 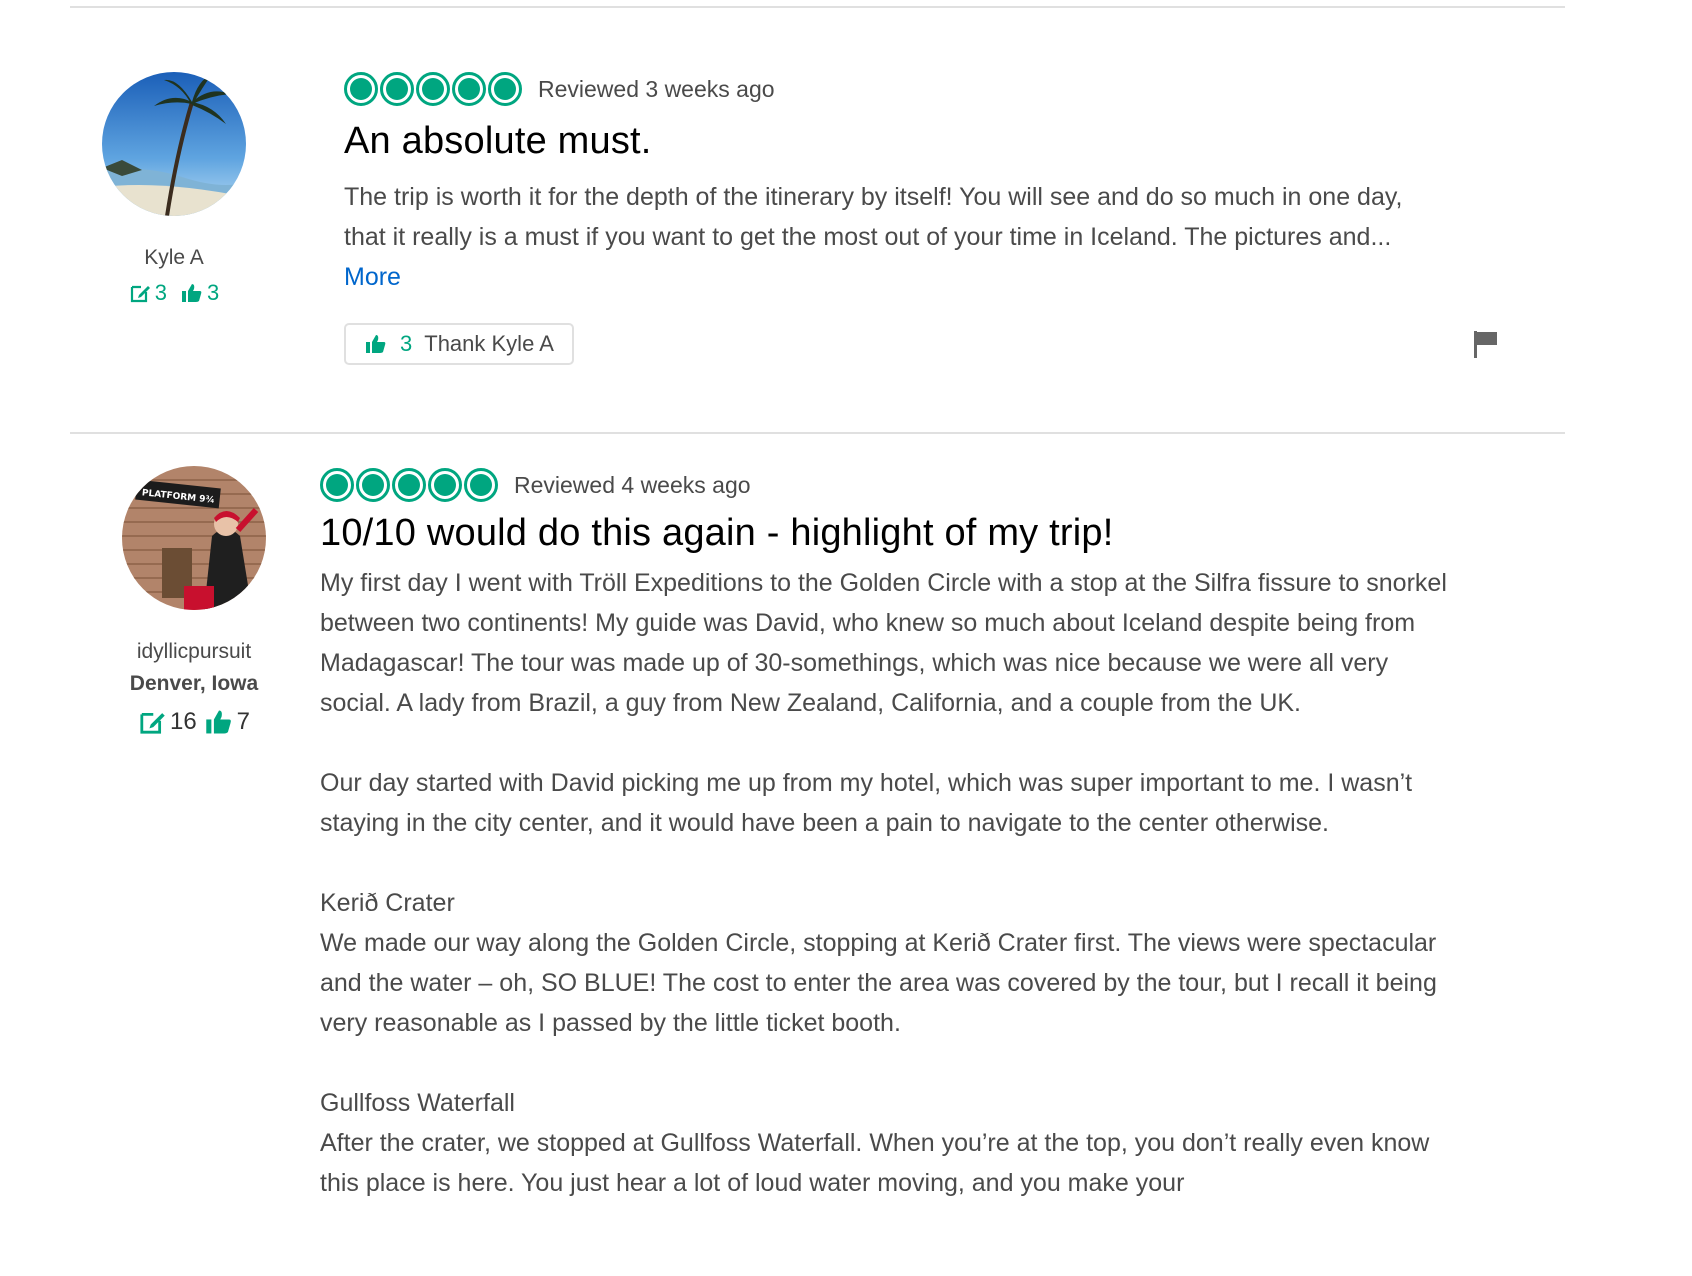 I want to click on divider, so click(x=817, y=433).